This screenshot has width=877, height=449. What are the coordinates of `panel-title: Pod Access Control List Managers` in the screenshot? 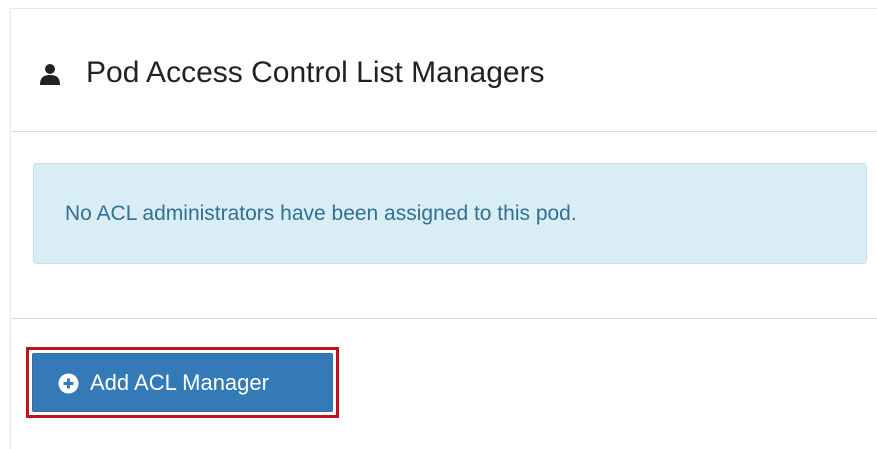 It's located at (315, 72).